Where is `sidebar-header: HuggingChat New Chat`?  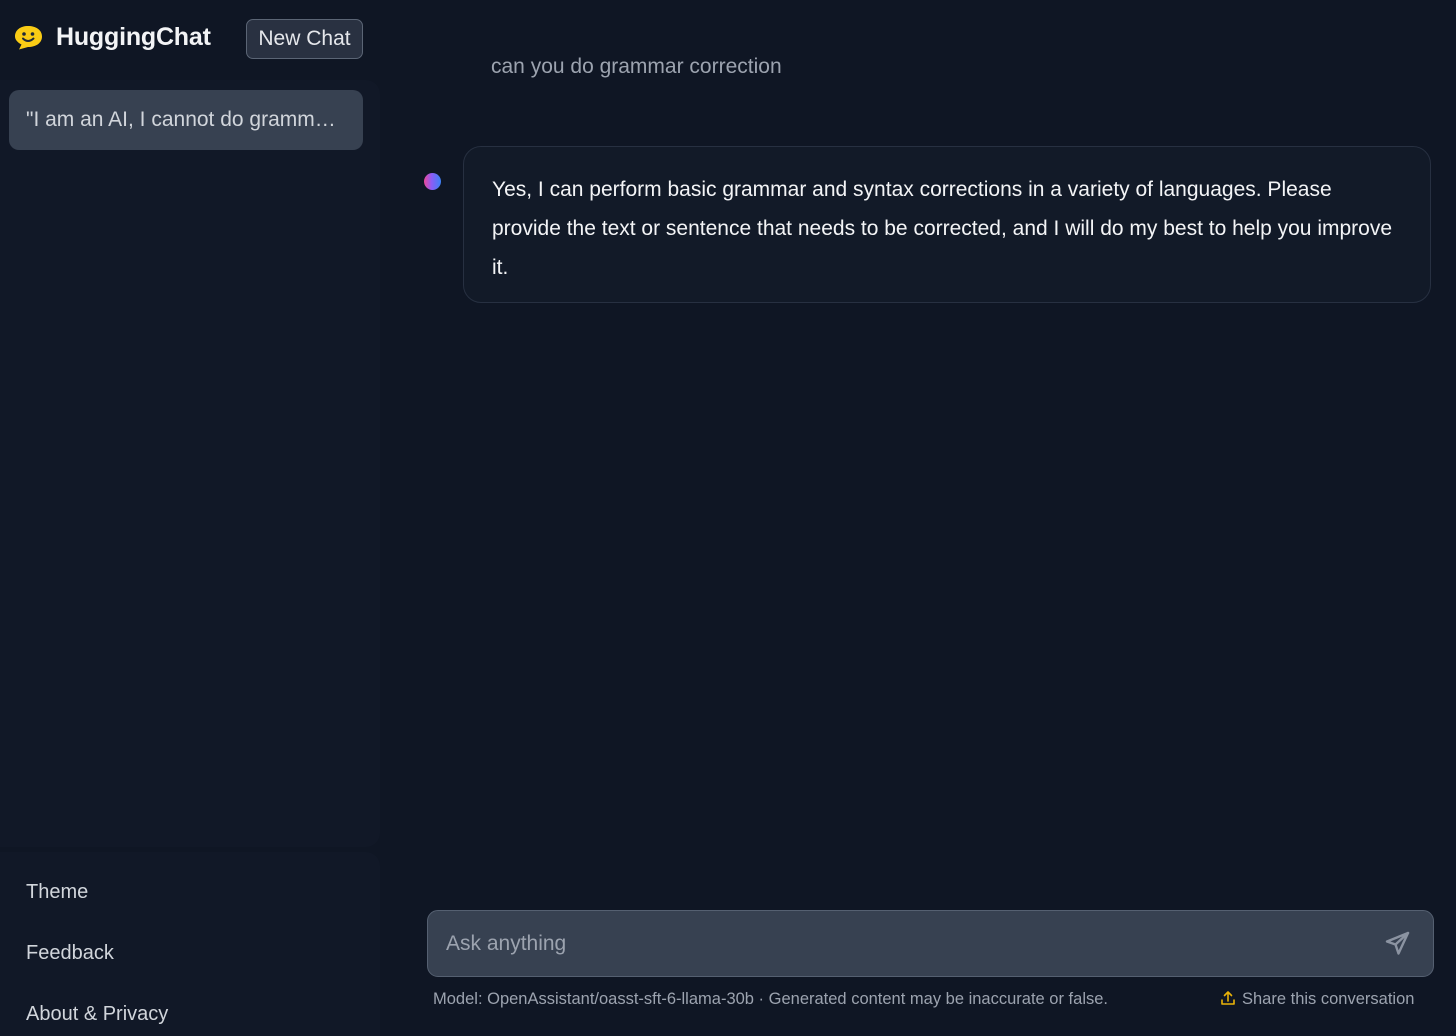 sidebar-header: HuggingChat New Chat is located at coordinates (190, 40).